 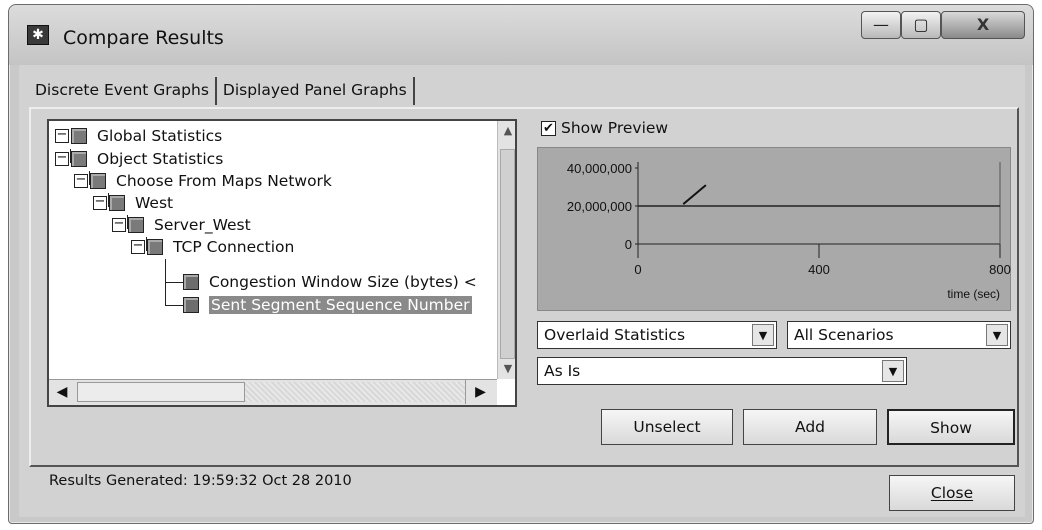 I want to click on close-button-label: Close, so click(x=952, y=493).